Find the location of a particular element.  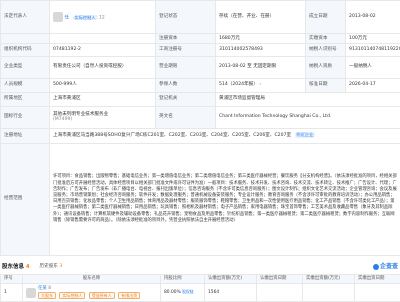

col-subscribed: 认缴出资额(万元) is located at coordinates (231, 279).